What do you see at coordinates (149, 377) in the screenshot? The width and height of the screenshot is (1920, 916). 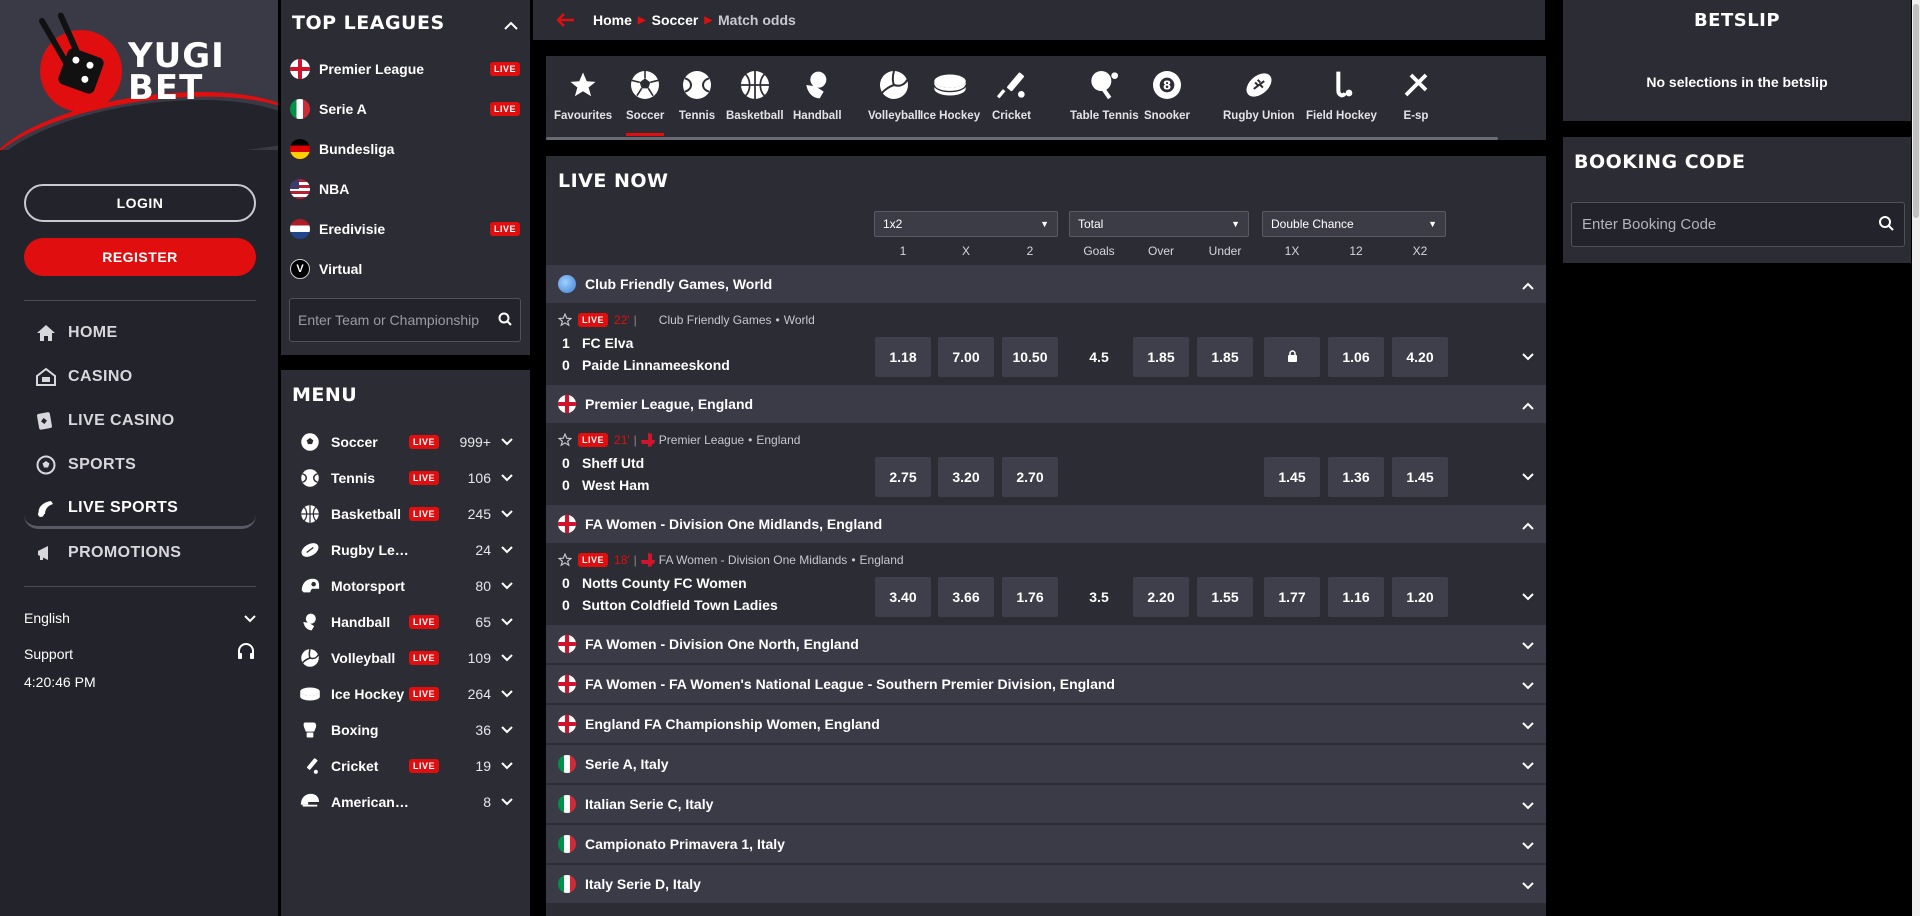 I see `nav-casino: CASINO` at bounding box center [149, 377].